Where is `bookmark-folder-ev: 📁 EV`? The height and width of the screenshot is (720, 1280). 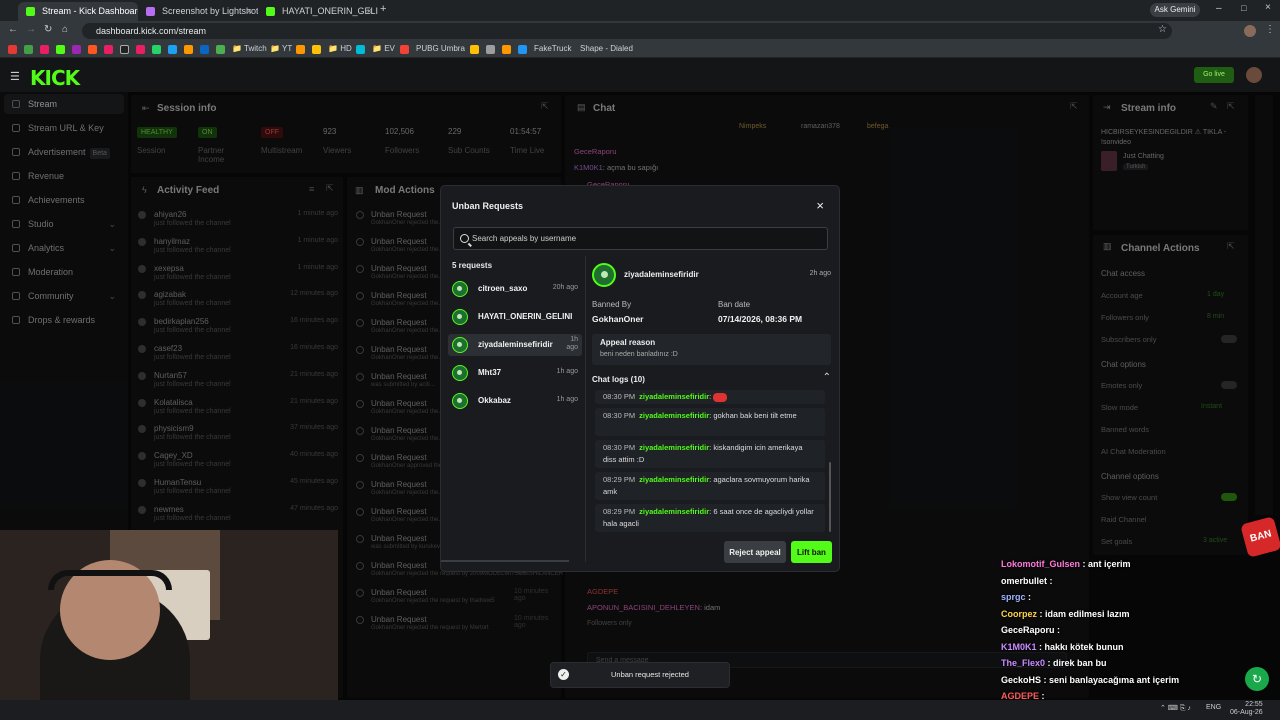
bookmark-folder-ev: 📁 EV is located at coordinates (383, 48).